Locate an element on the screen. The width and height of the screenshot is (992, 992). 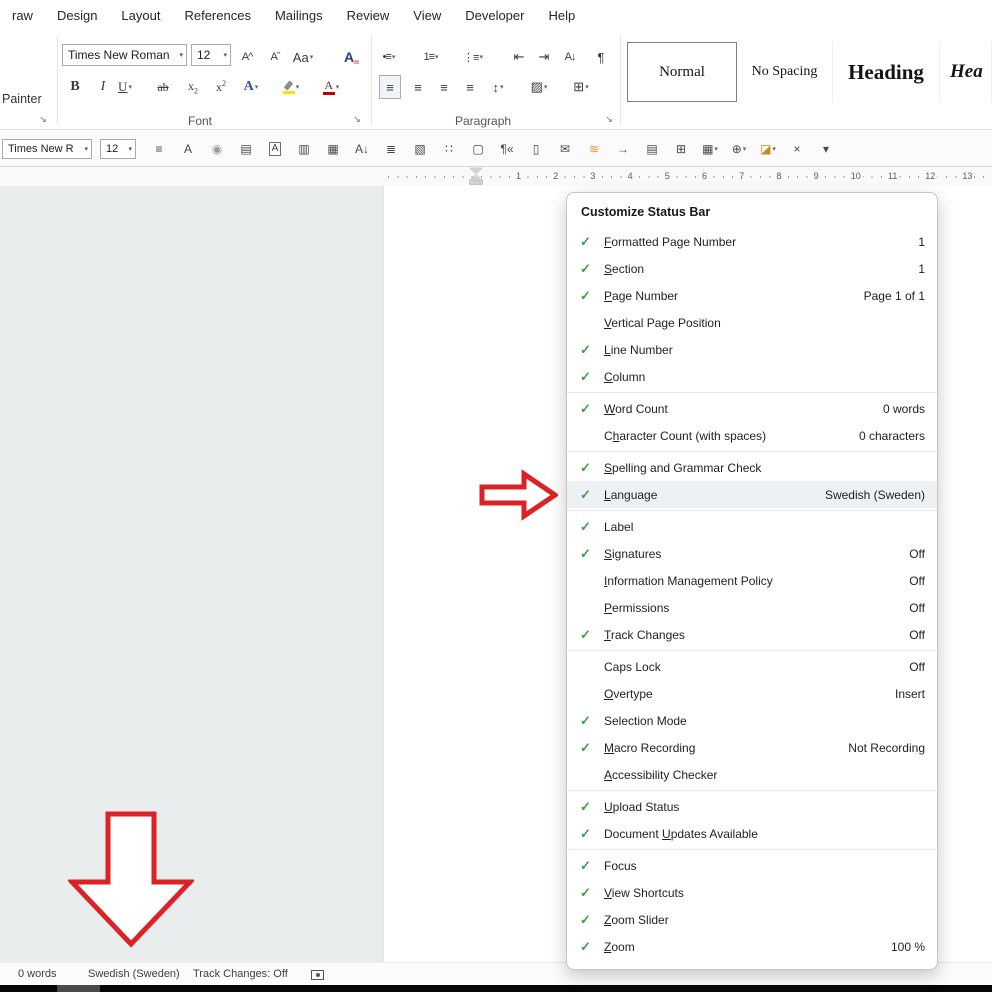
show-formatting-marks-button: ¶ is located at coordinates (601, 57).